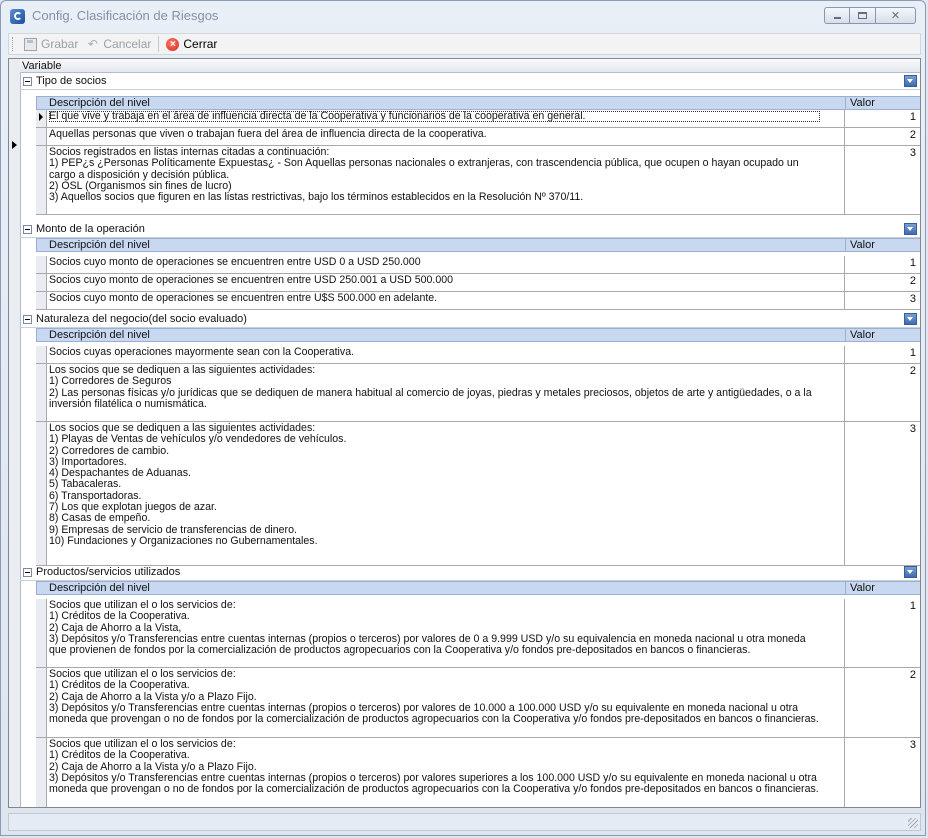  I want to click on row-arrow-icon, so click(41, 117).